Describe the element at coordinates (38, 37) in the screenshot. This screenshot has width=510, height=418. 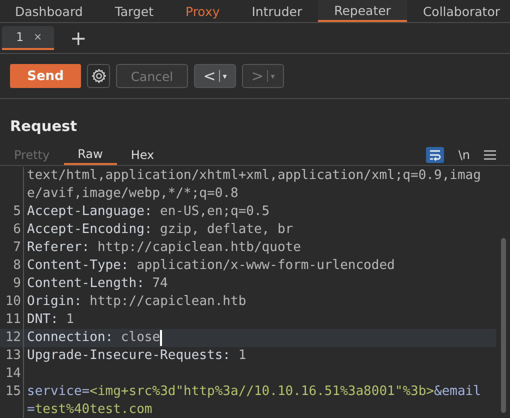
I see `close-icon: ×` at that location.